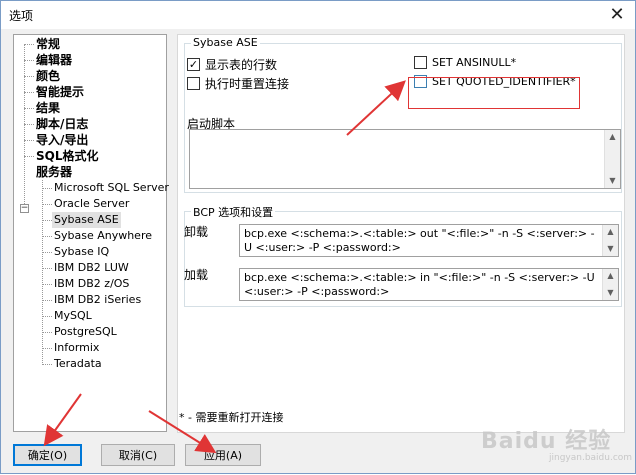 This screenshot has height=475, width=636. Describe the element at coordinates (91, 268) in the screenshot. I see `nav-item-db2-luw: IBM DB2 LUW` at that location.